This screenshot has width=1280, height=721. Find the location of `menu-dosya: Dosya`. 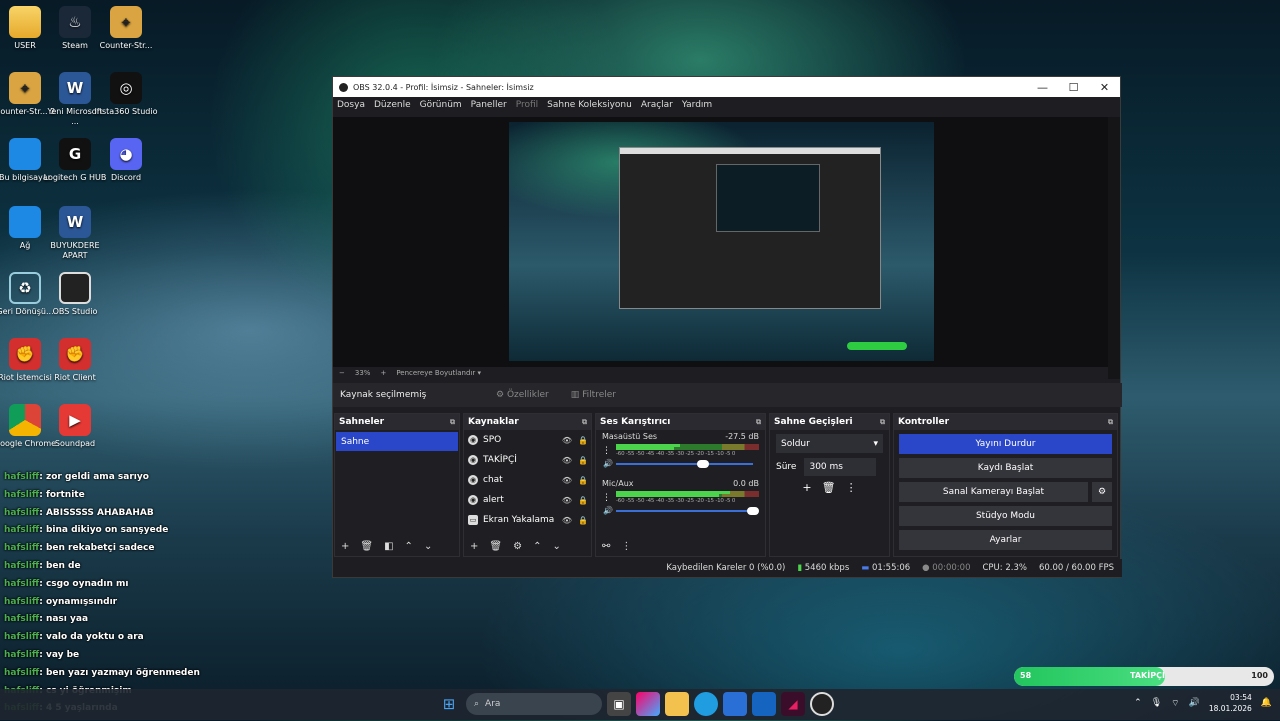

menu-dosya: Dosya is located at coordinates (351, 105).